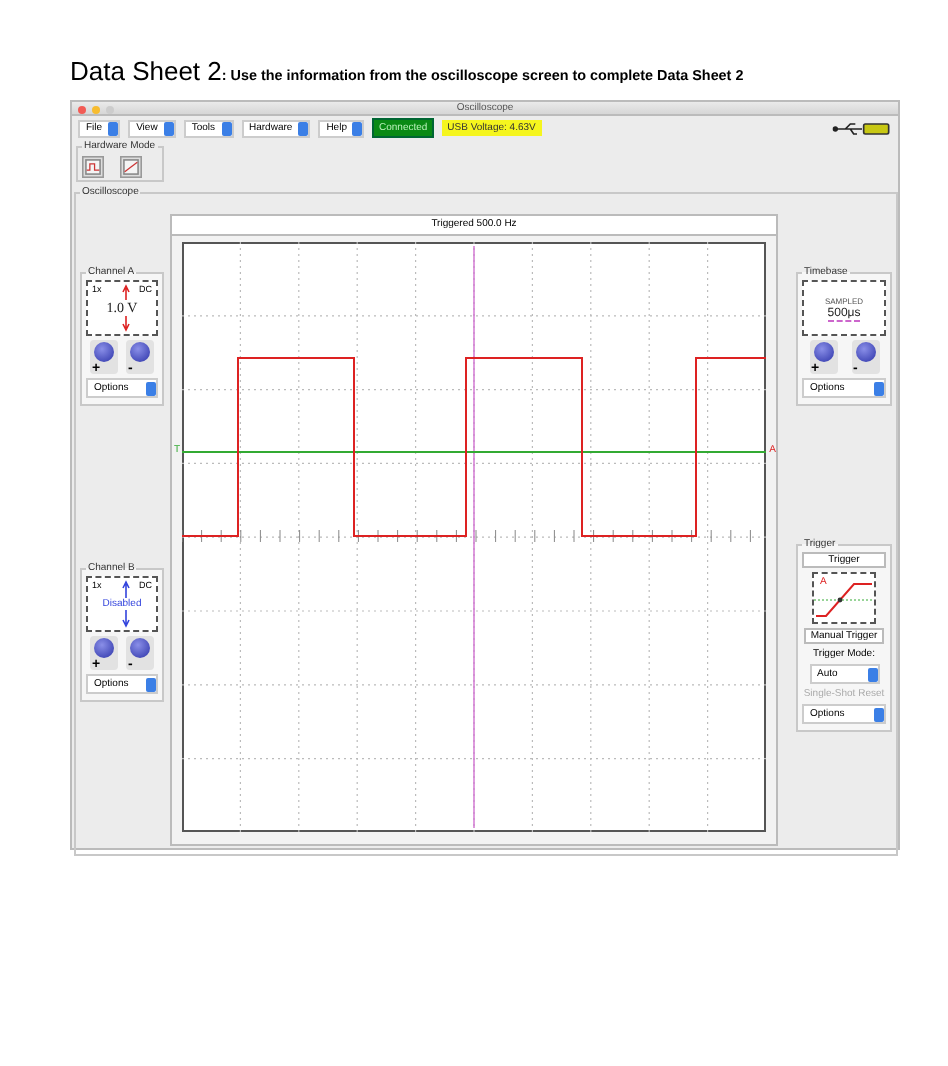  Describe the element at coordinates (131, 167) in the screenshot. I see `signal-mode-icon` at that location.